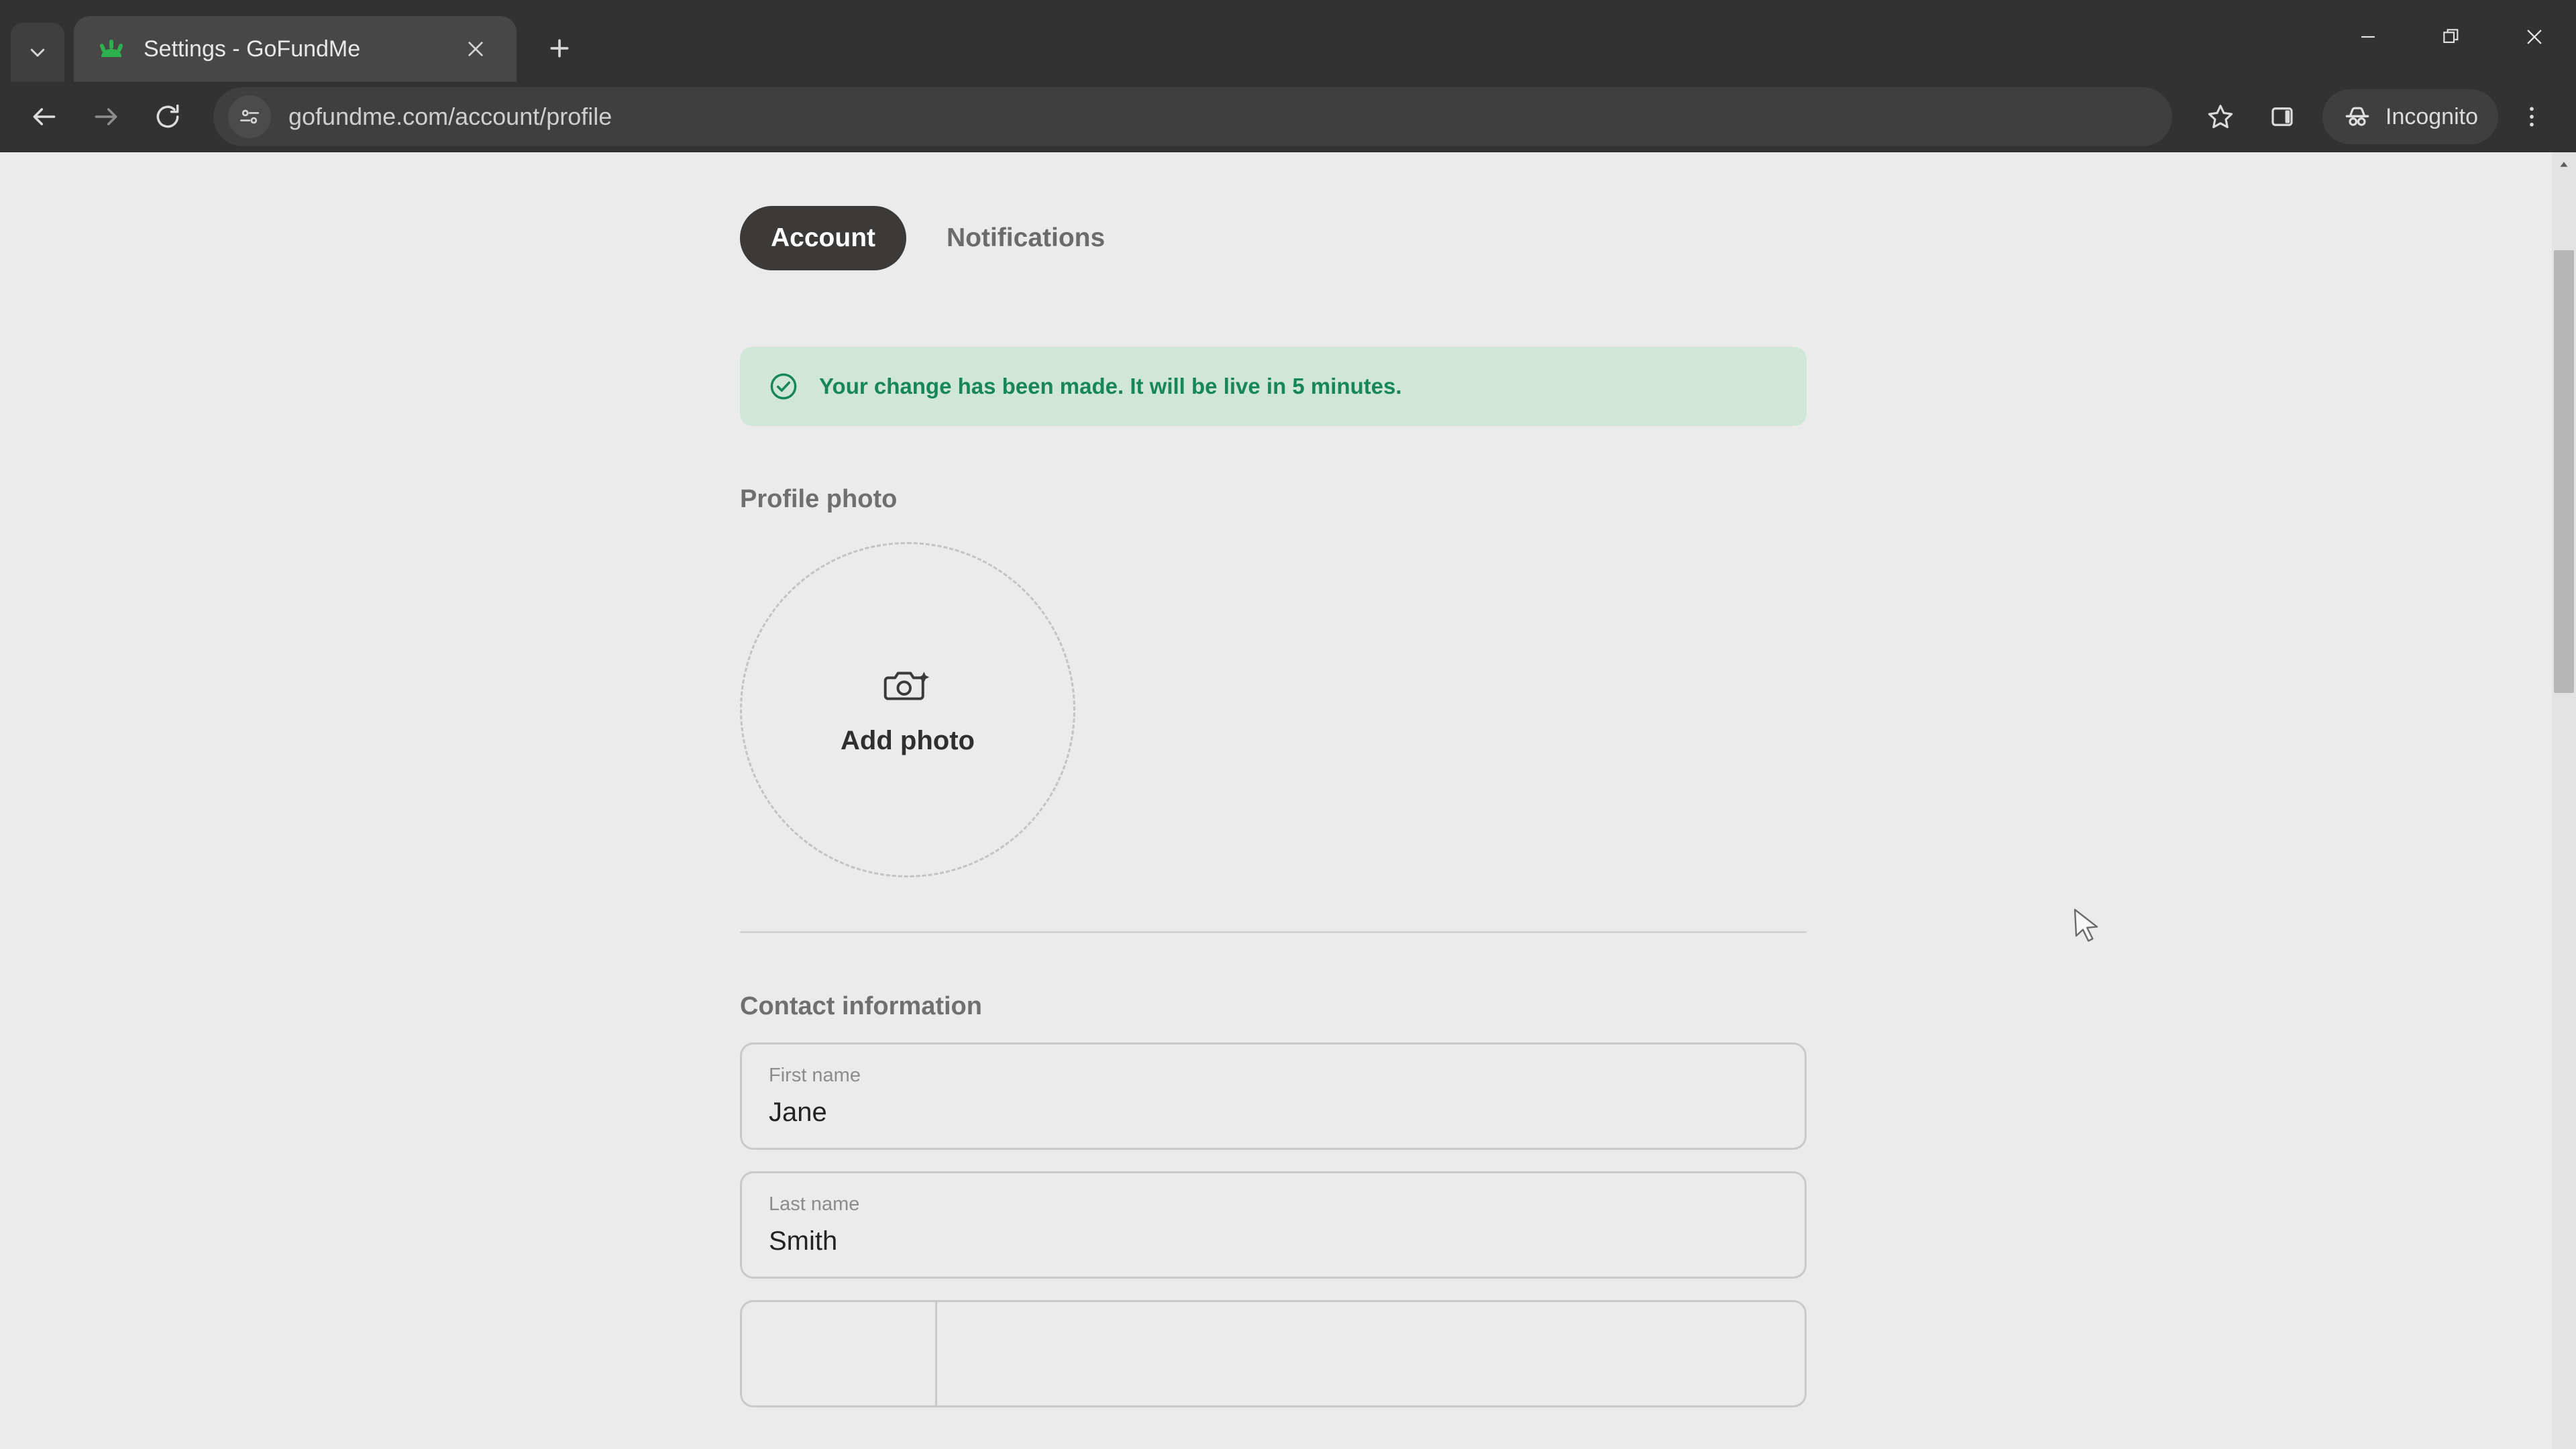 The height and width of the screenshot is (1449, 2576). I want to click on reload-button, so click(168, 117).